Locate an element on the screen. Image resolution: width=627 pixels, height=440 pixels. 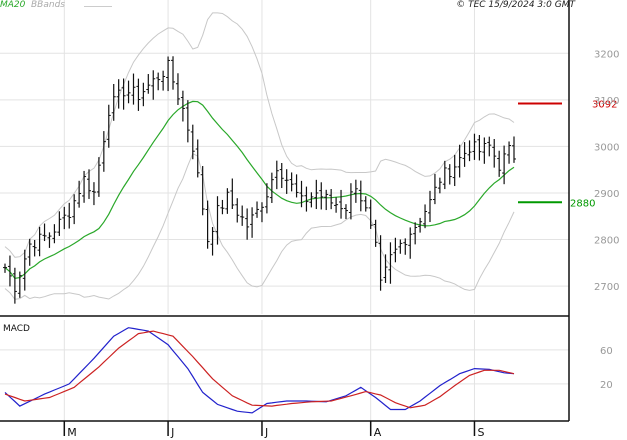
price-y-tick-label: 2800 is located at coordinates (606, 241).